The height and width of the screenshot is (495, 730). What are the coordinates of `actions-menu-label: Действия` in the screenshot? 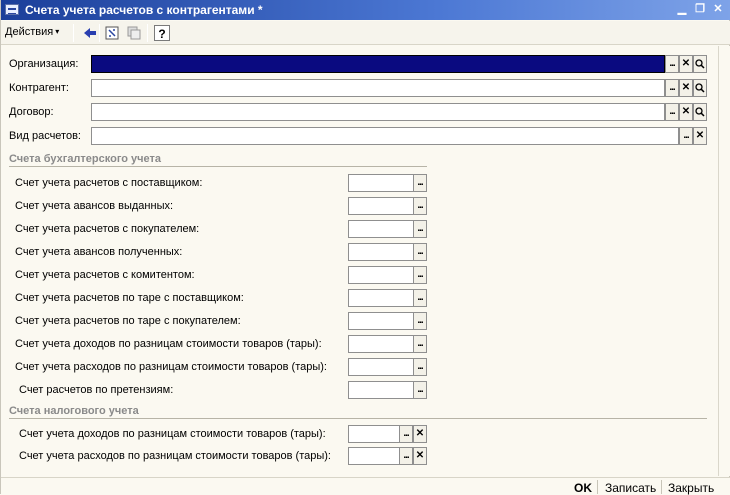 It's located at (29, 32).